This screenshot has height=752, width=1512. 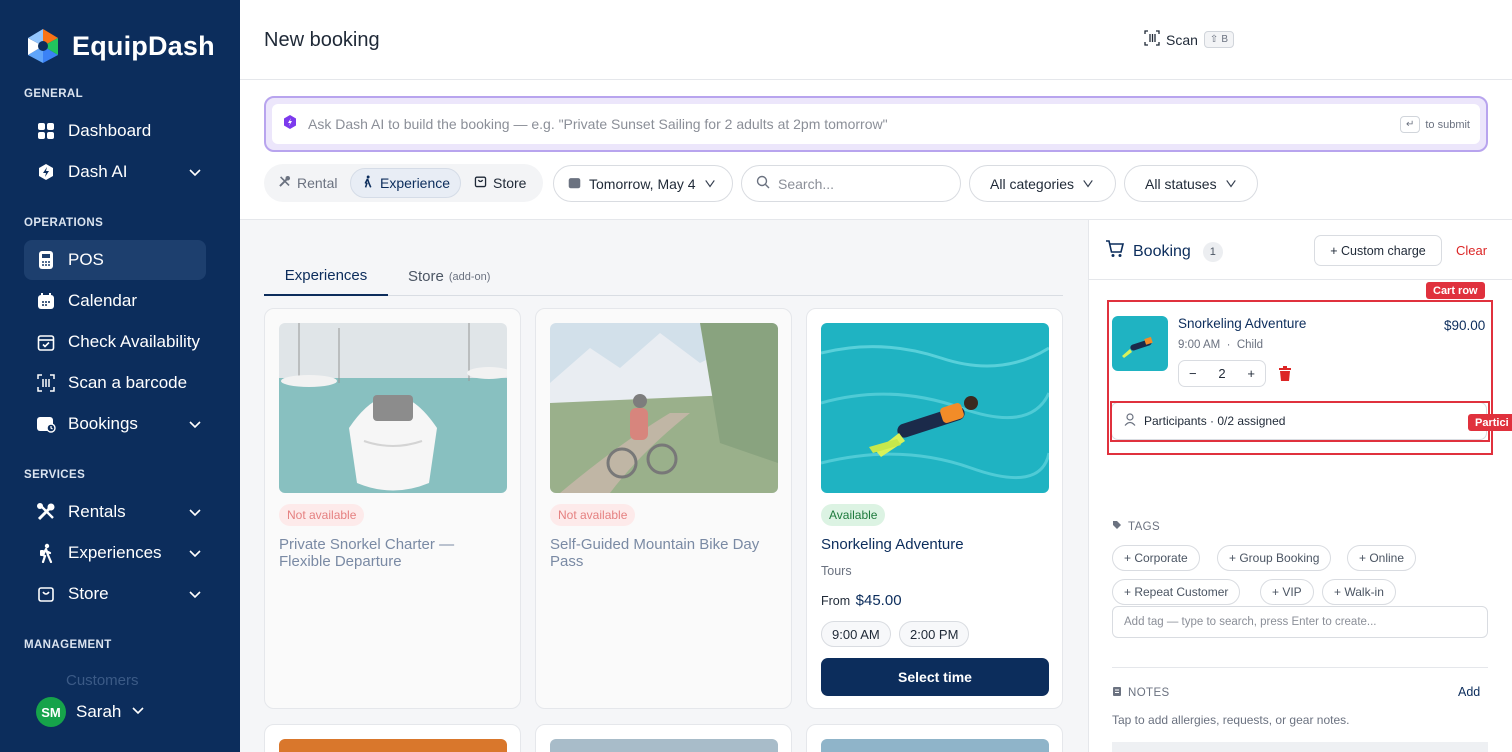 I want to click on sidebar-item-dash-ai: Dash AI, so click(x=115, y=172).